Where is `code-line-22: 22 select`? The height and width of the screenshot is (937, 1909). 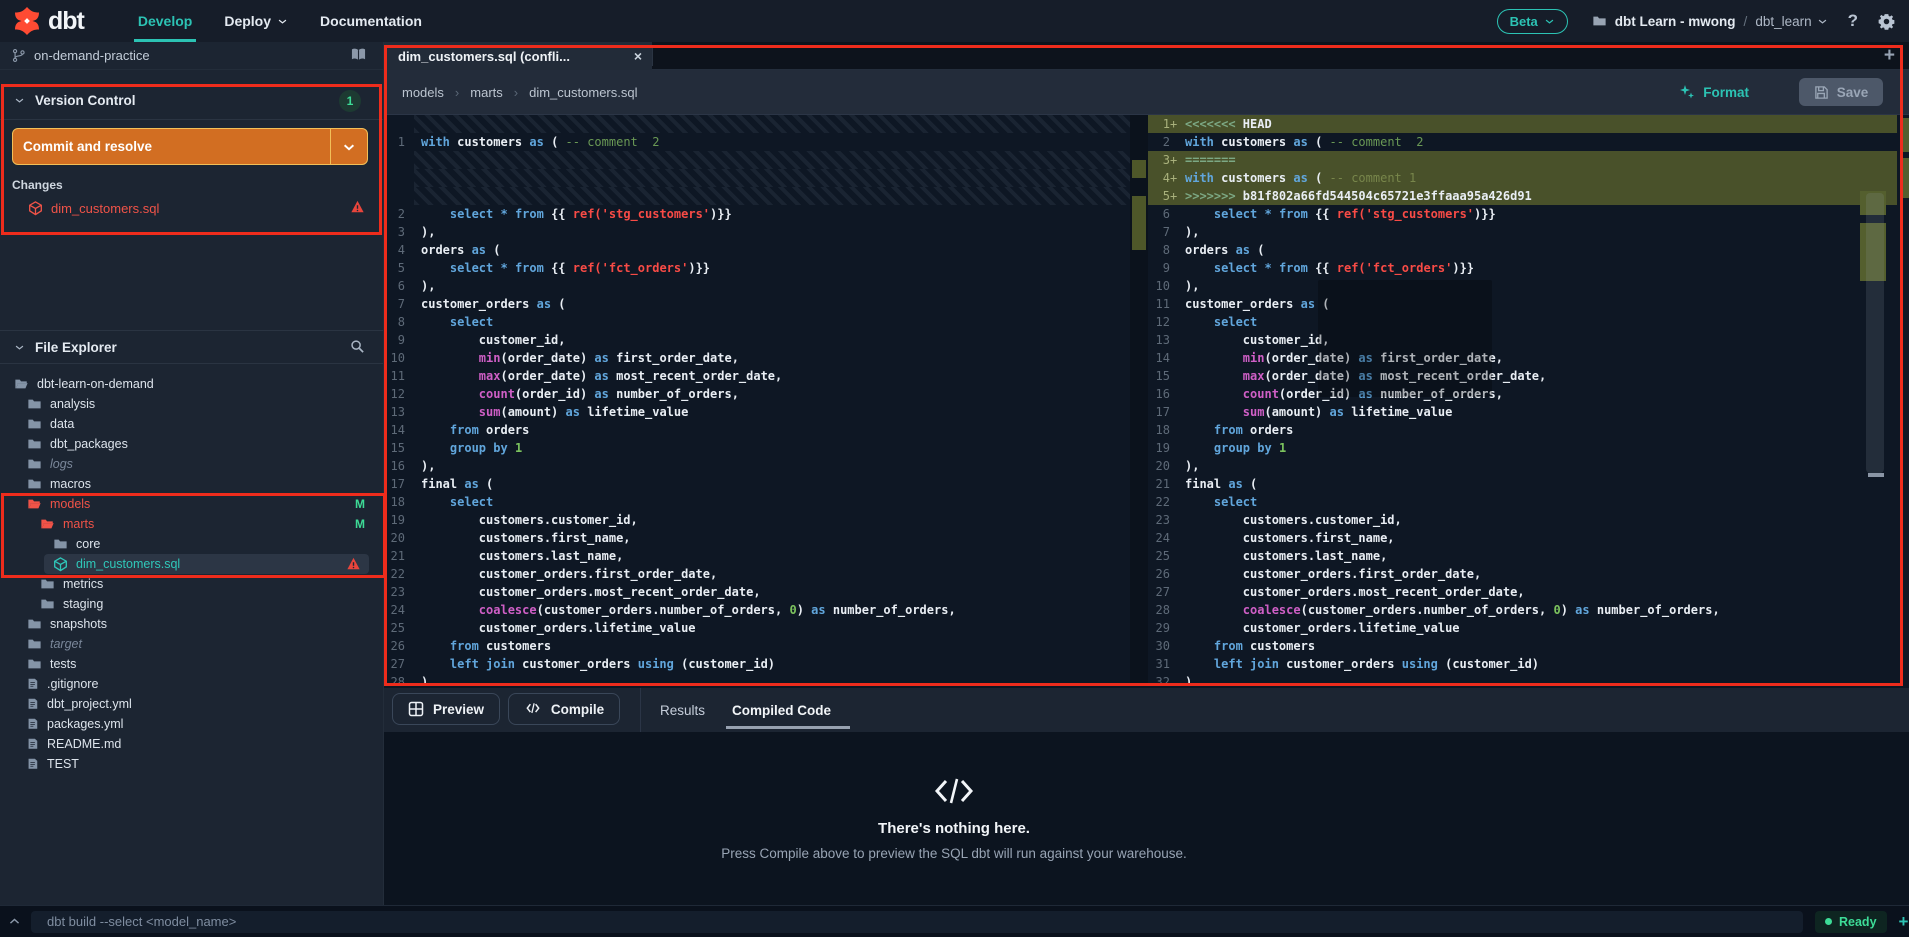 code-line-22: 22 select is located at coordinates (1522, 502).